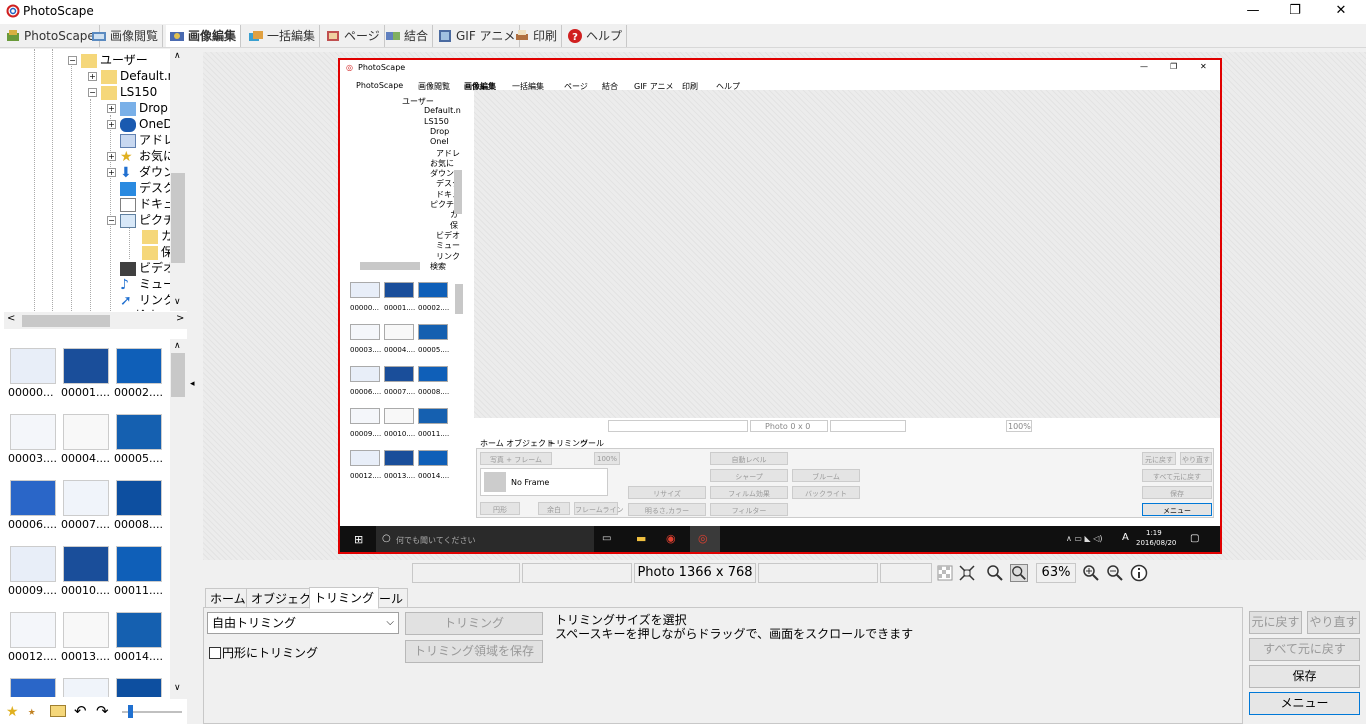 The image size is (1366, 724). Describe the element at coordinates (58, 711) in the screenshot. I see `folder-open-icon` at that location.